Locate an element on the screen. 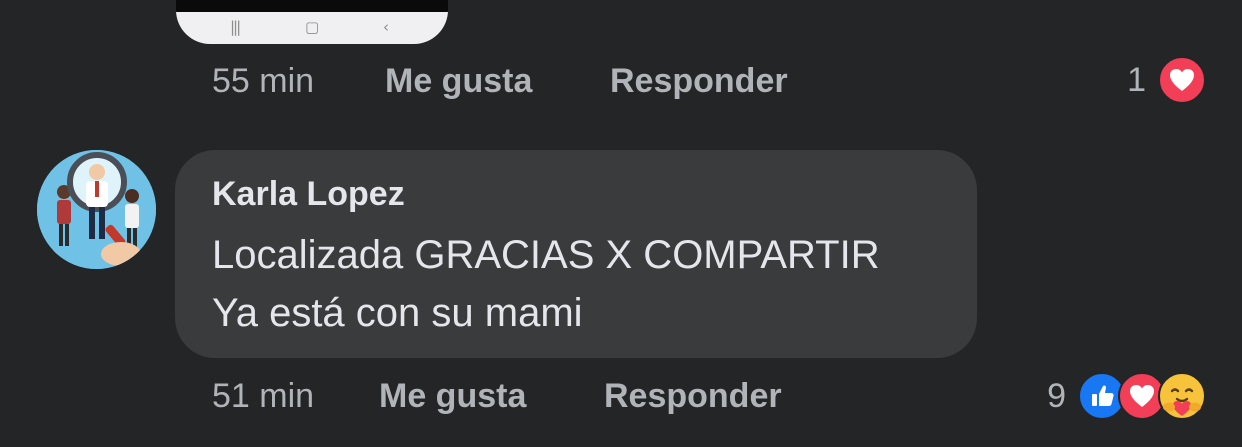  comment-text-line: Ya está con su mami is located at coordinates (397, 313).